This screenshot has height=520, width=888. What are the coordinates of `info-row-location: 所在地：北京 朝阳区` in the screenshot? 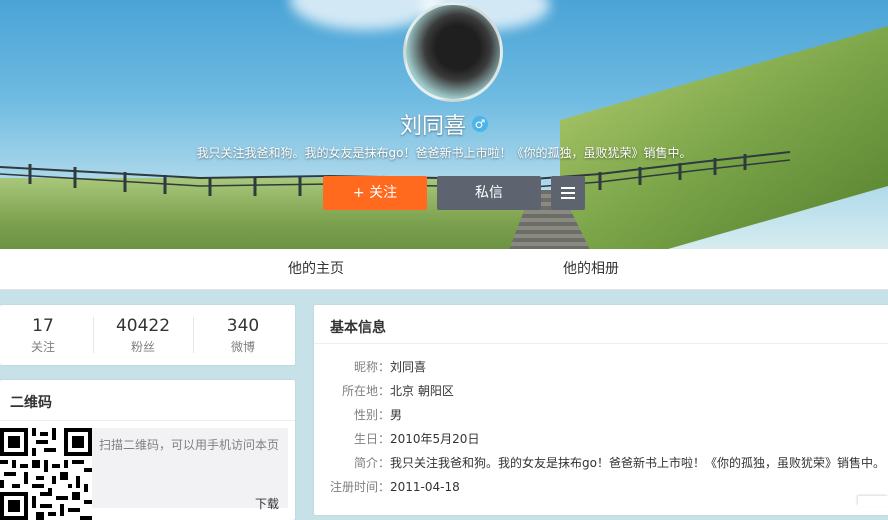 It's located at (384, 390).